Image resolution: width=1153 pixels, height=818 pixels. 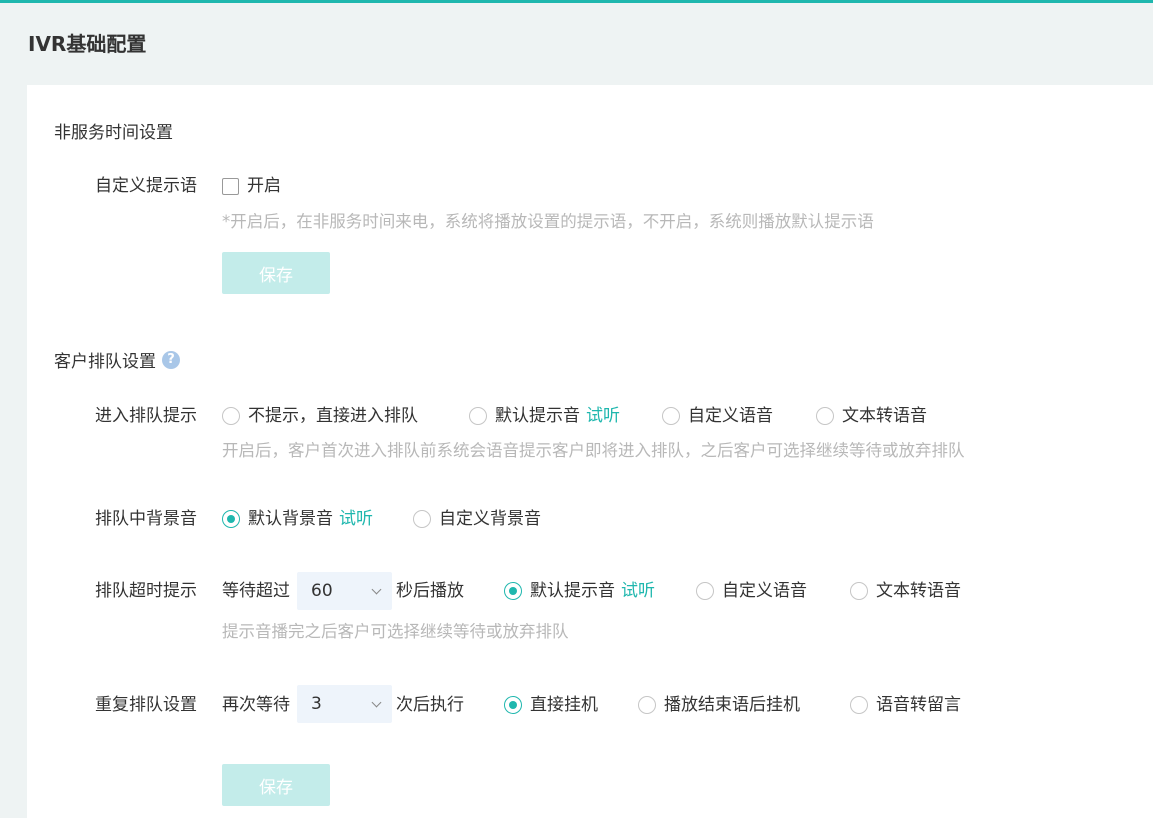 I want to click on timeout-hint: 提示音播完之后客户可选择继续等待或放弃排队, so click(x=395, y=631).